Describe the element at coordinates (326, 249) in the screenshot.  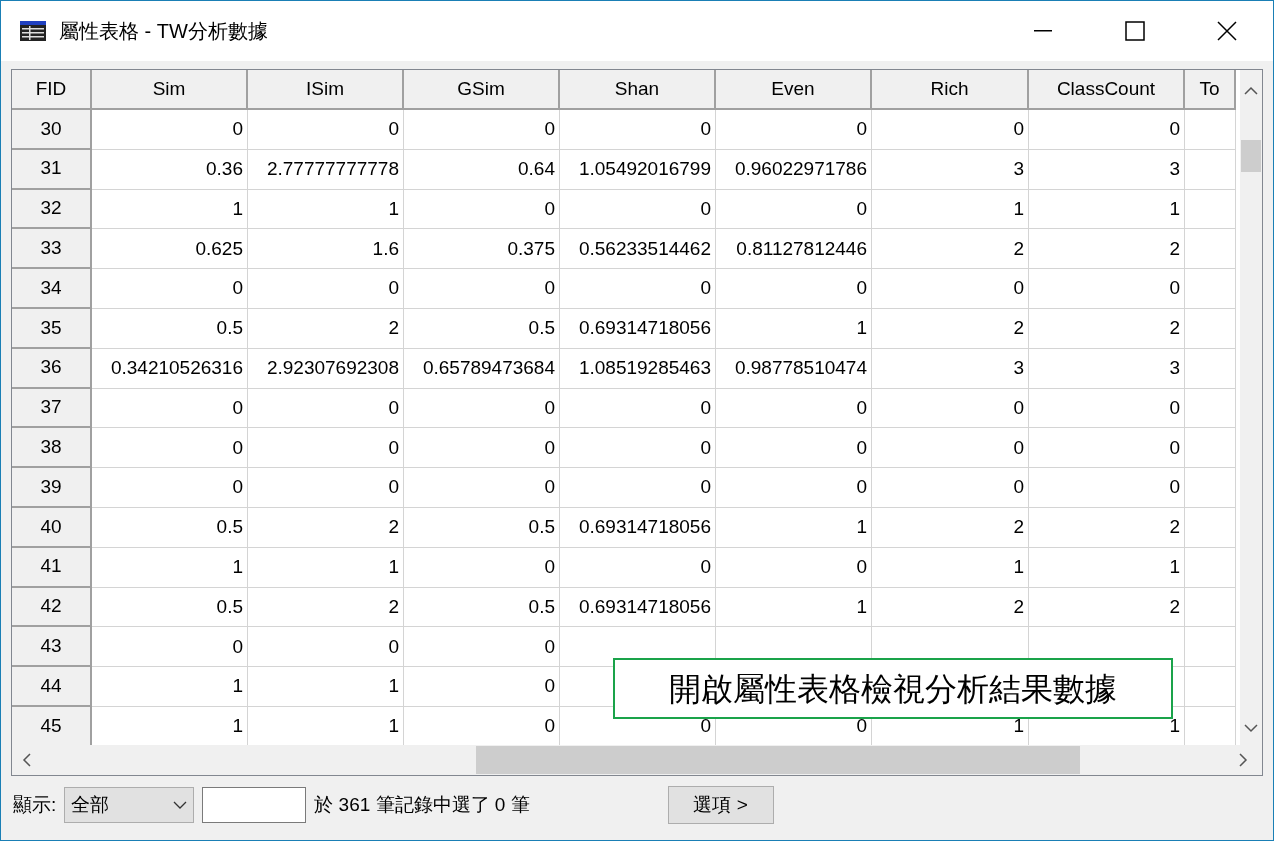
I see `table-cell: 1.6` at that location.